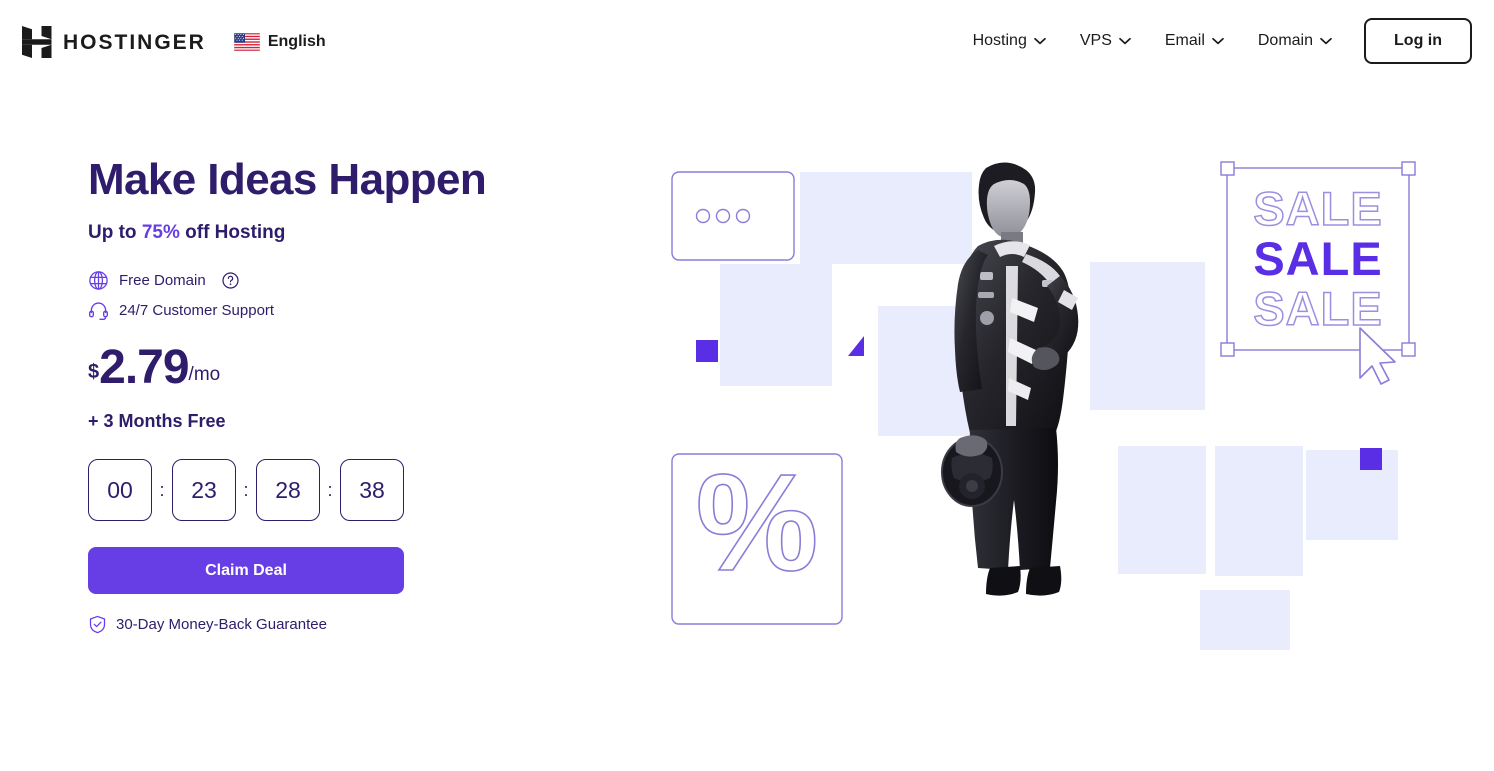 Image resolution: width=1494 pixels, height=771 pixels. I want to click on logo-link: HOSTINGER, so click(114, 42).